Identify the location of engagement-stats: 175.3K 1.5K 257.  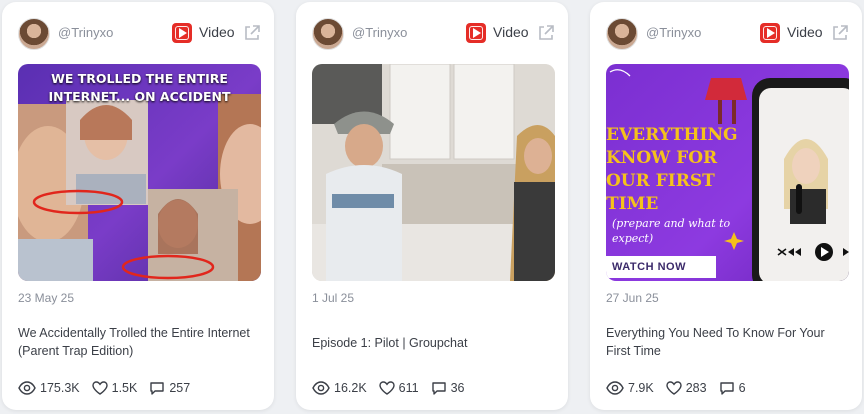
(141, 388).